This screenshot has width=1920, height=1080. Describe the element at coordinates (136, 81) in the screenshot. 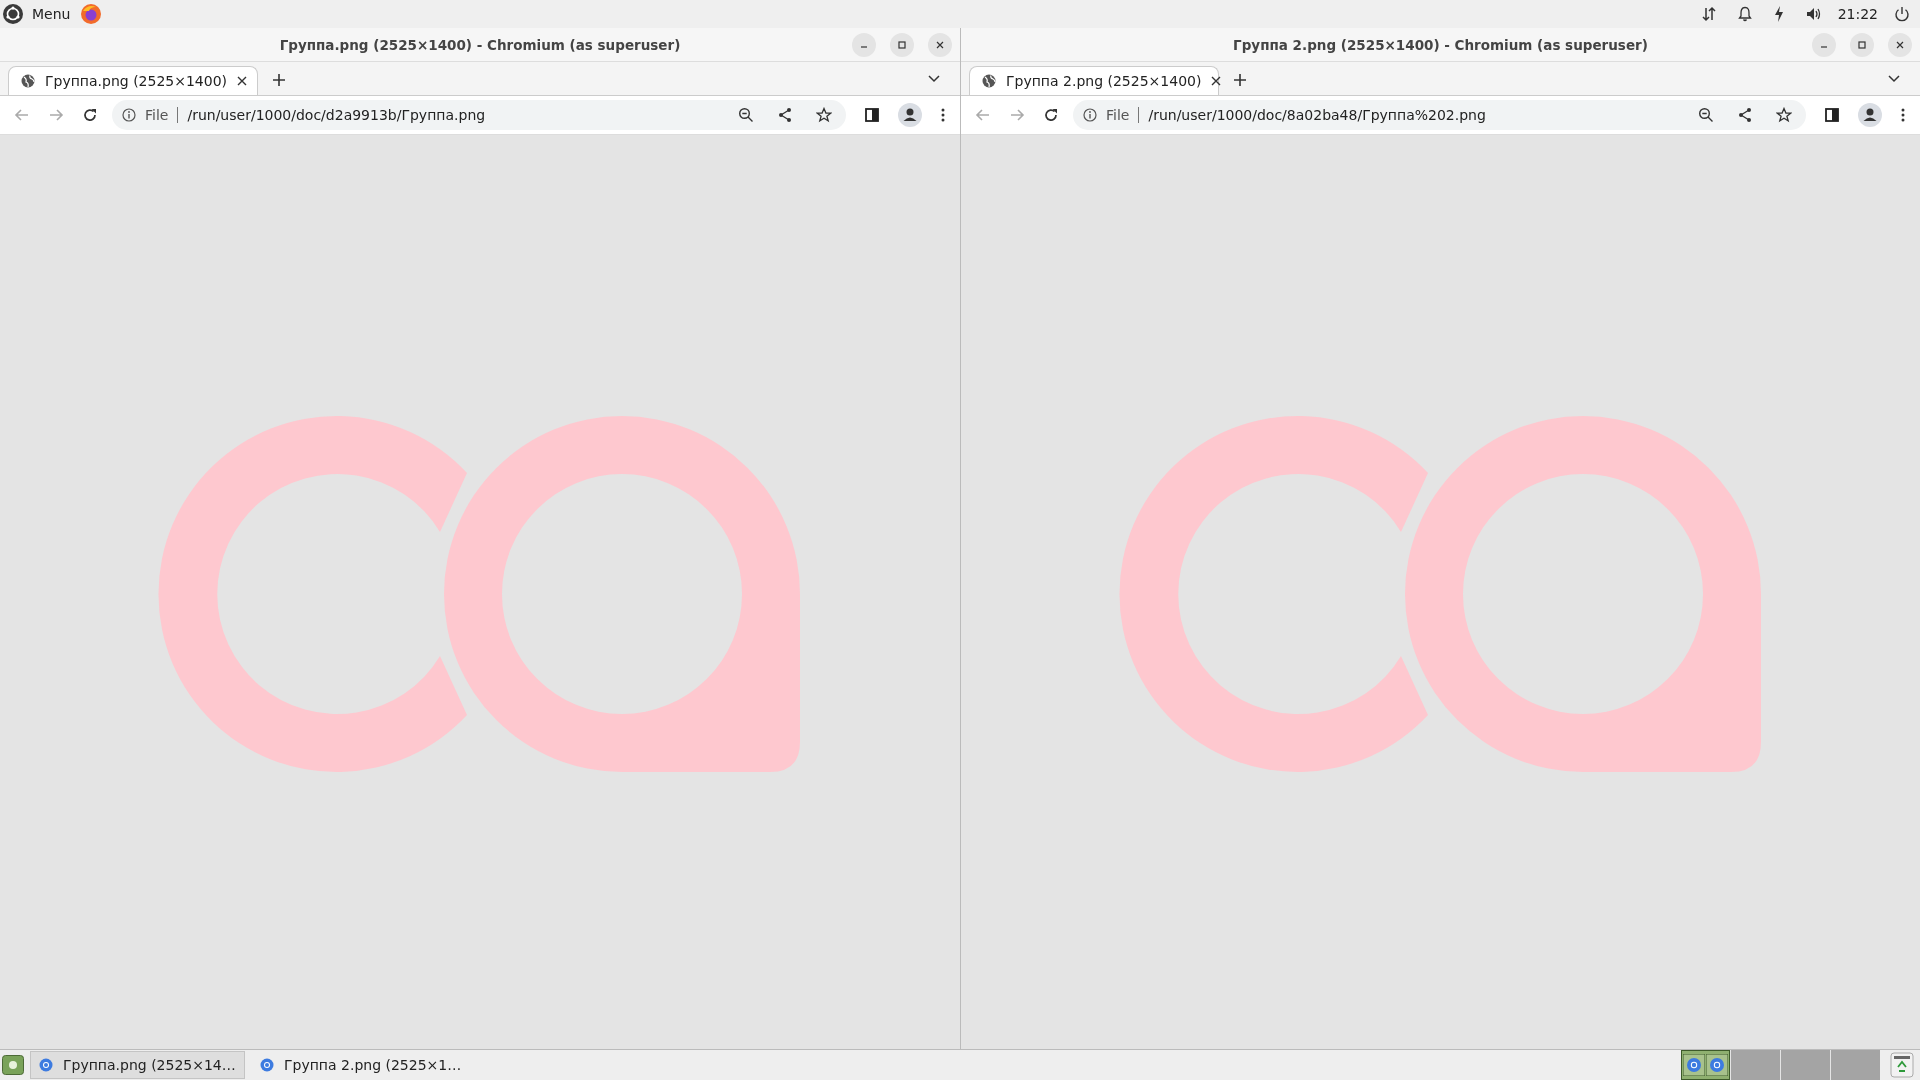

I see `tab-title: Группа.png (2525×1400)` at that location.